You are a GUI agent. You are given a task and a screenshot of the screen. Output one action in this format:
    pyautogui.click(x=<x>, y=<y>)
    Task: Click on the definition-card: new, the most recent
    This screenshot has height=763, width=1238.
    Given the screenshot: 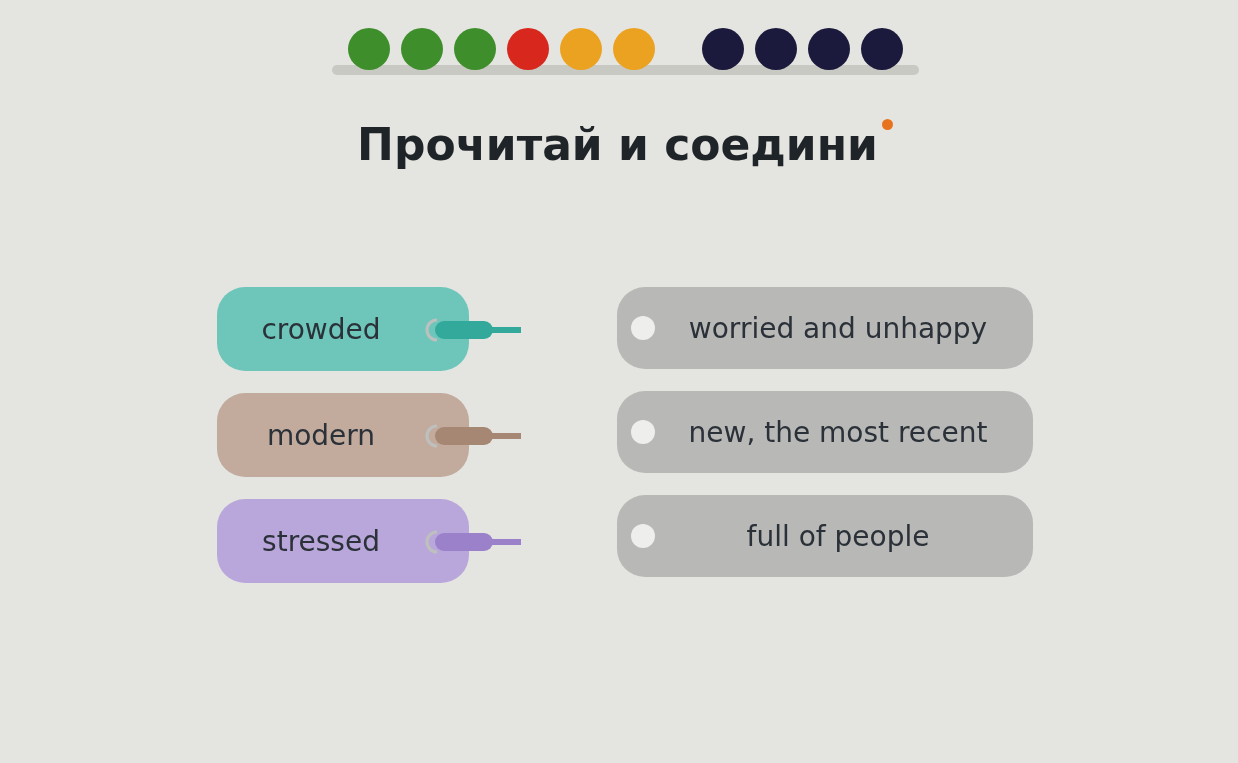 What is the action you would take?
    pyautogui.click(x=825, y=432)
    